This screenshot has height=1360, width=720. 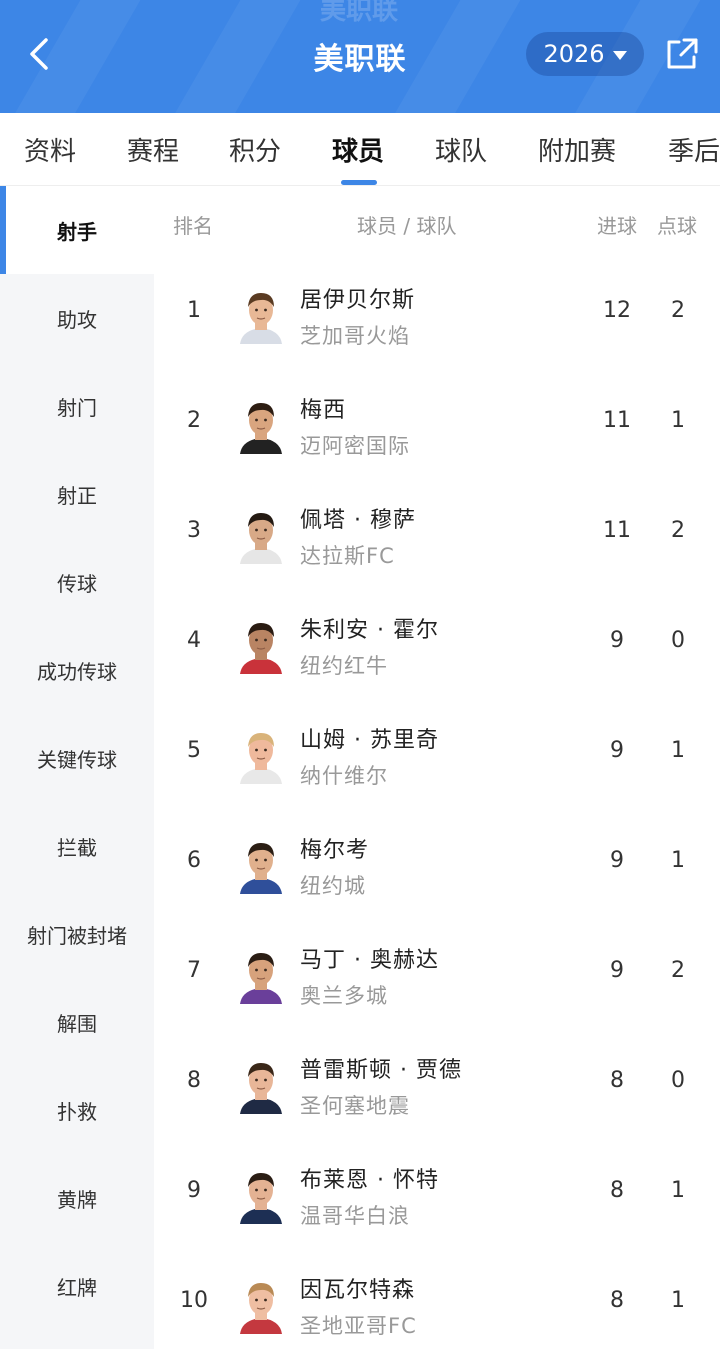 What do you see at coordinates (437, 425) in the screenshot?
I see `player-row: 2 梅西 迈阿密国际 11 1` at bounding box center [437, 425].